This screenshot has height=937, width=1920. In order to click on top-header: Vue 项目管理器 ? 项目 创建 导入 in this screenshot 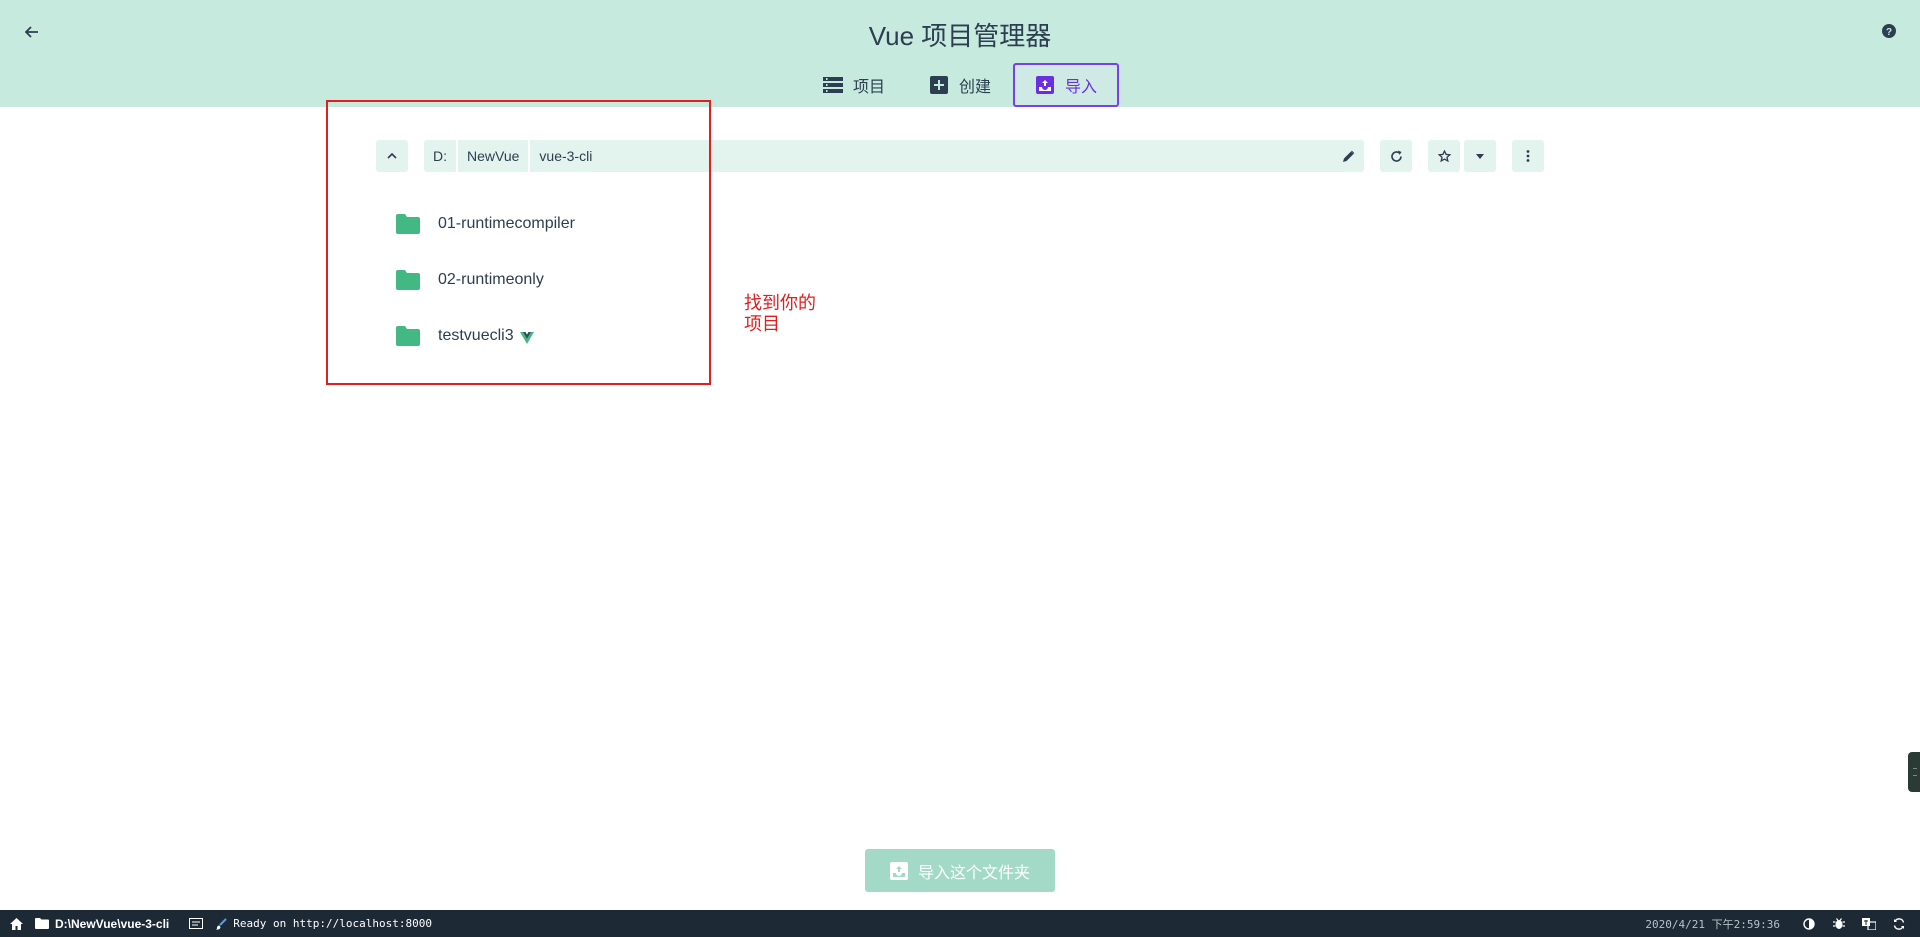, I will do `click(960, 53)`.